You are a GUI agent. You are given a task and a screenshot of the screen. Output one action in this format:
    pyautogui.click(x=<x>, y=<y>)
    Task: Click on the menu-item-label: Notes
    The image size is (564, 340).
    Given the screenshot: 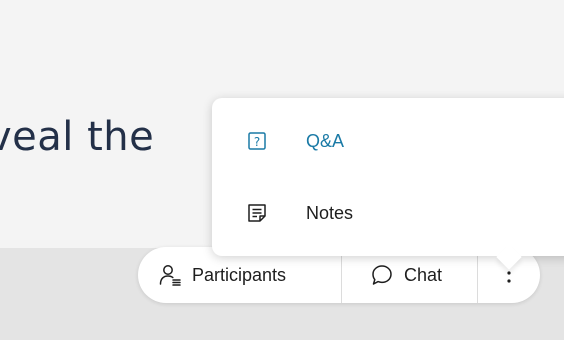 What is the action you would take?
    pyautogui.click(x=330, y=212)
    